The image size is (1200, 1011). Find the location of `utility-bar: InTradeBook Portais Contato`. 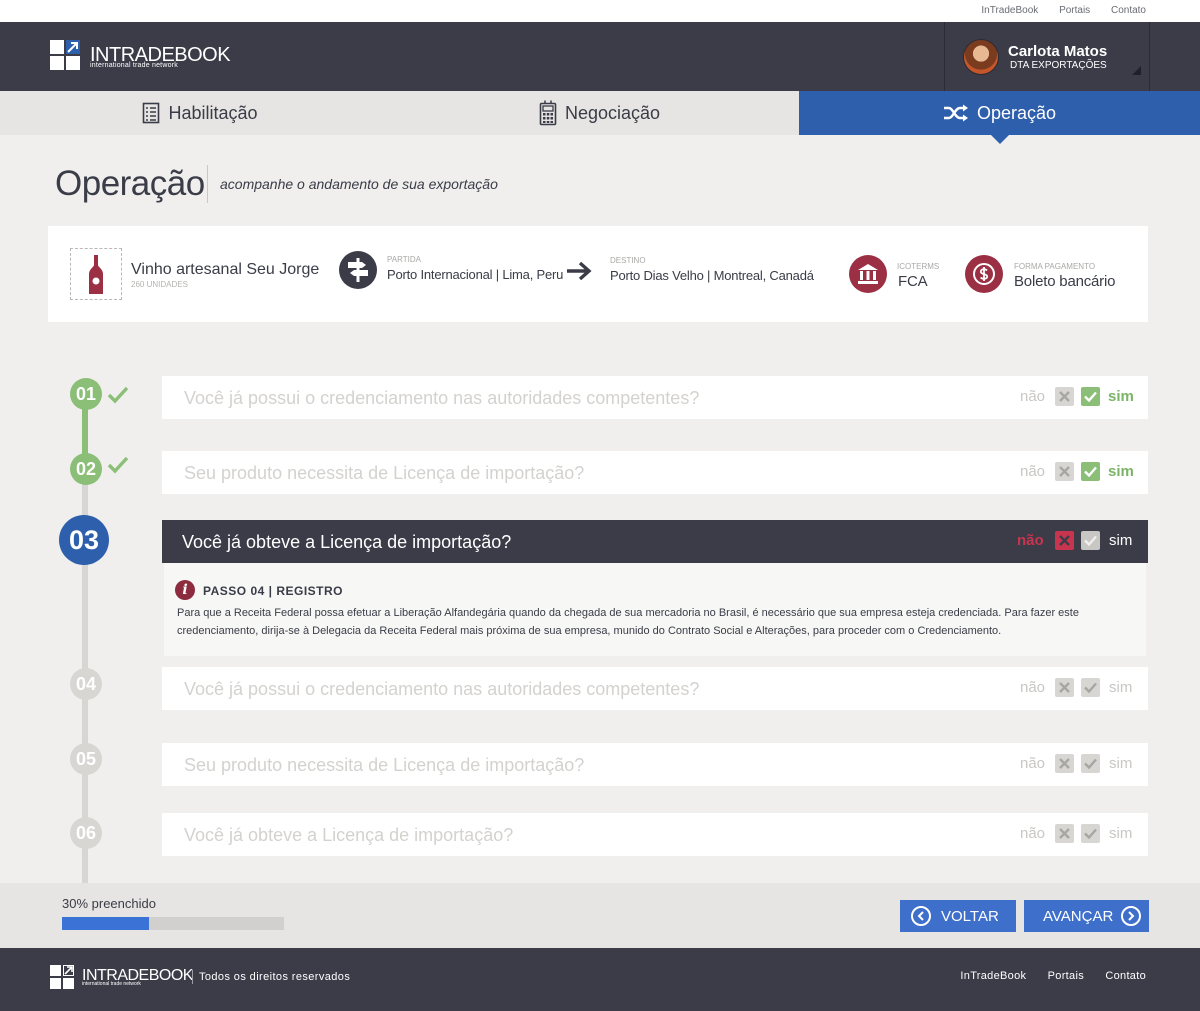

utility-bar: InTradeBook Portais Contato is located at coordinates (600, 11).